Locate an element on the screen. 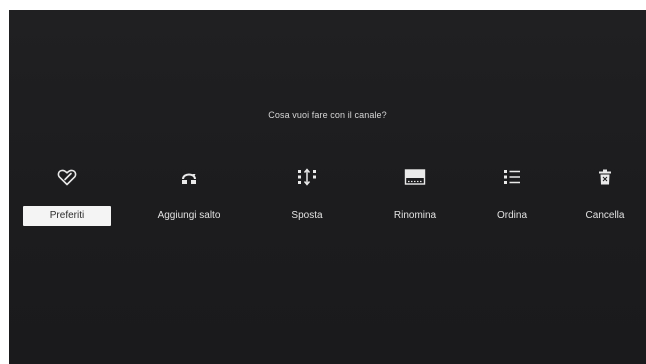  action-label: Aggiungi salto is located at coordinates (189, 215).